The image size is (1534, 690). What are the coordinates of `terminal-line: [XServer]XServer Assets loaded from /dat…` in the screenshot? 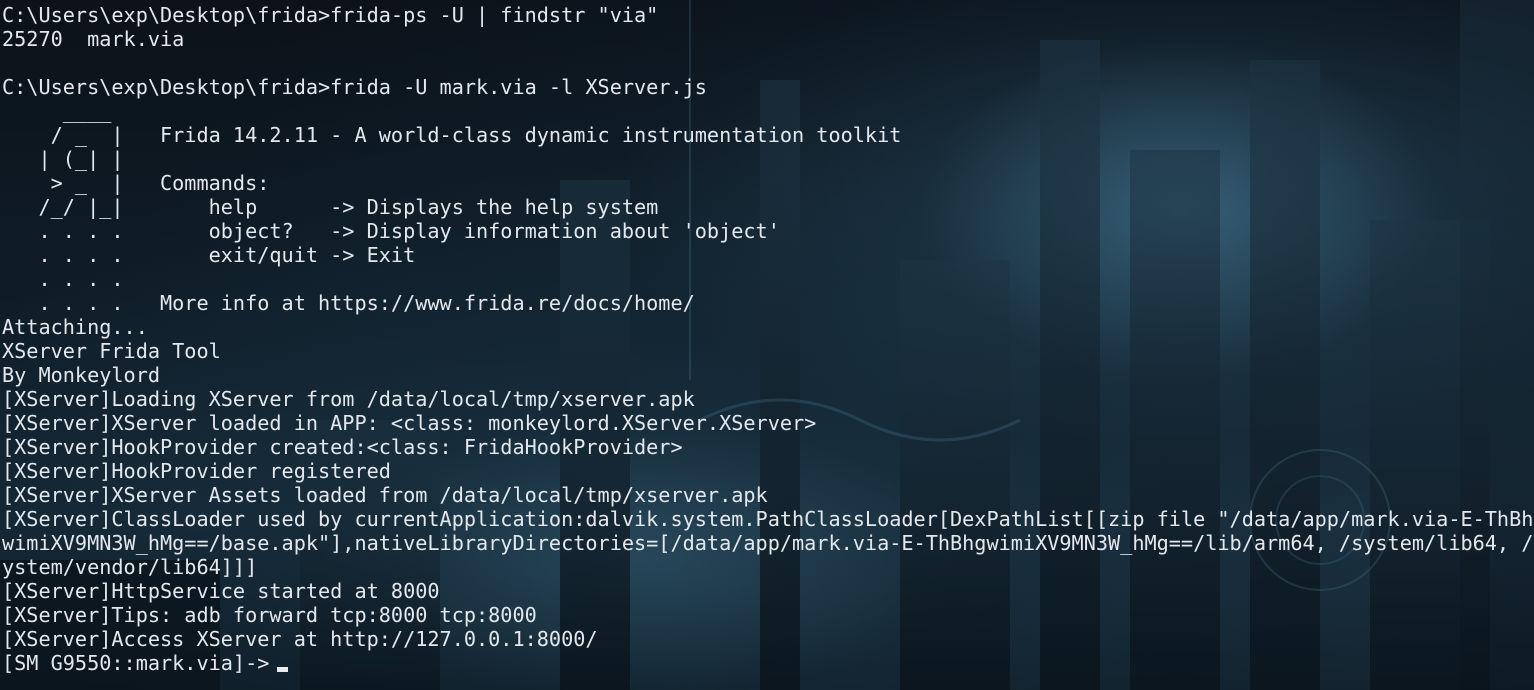 It's located at (385, 495).